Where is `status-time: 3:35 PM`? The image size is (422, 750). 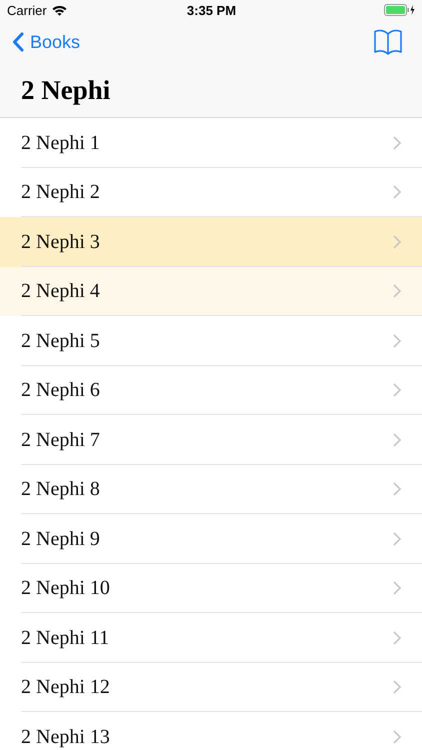
status-time: 3:35 PM is located at coordinates (211, 10).